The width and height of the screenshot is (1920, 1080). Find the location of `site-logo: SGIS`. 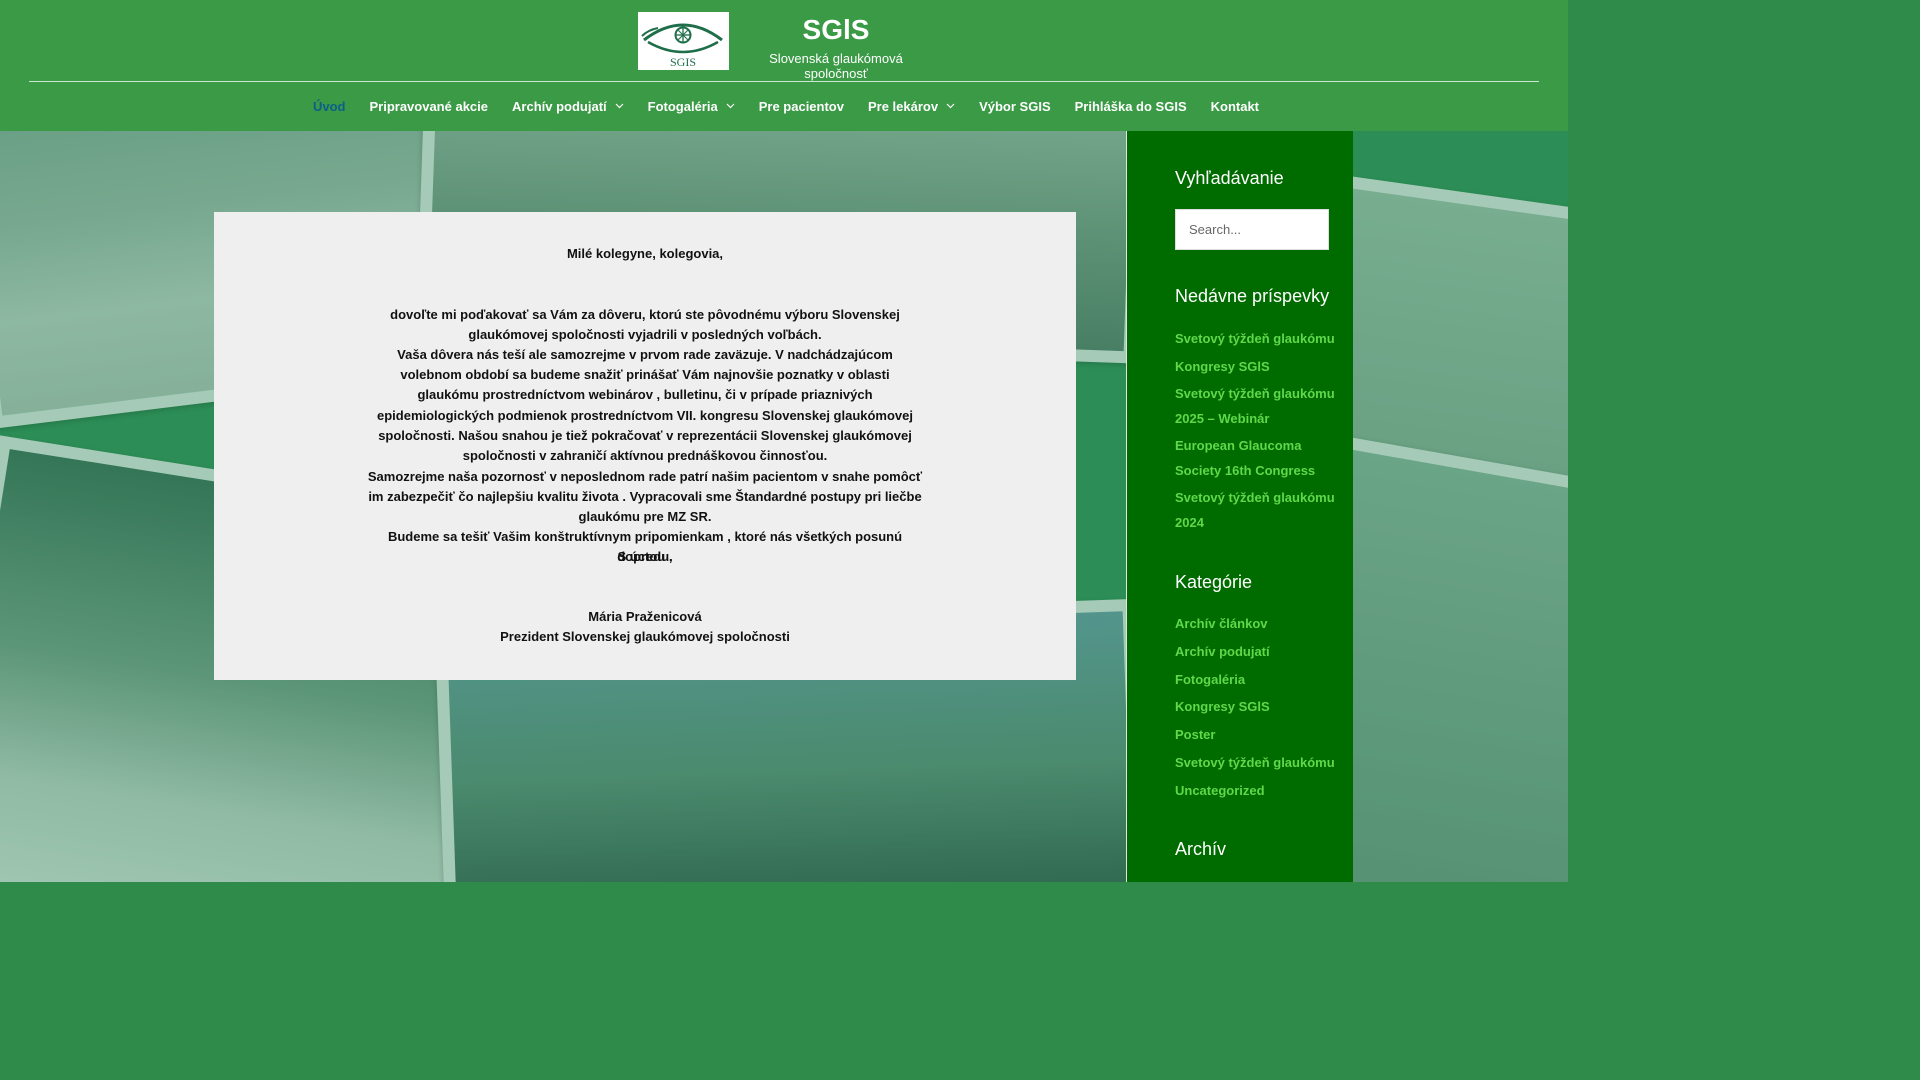

site-logo: SGIS is located at coordinates (683, 41).